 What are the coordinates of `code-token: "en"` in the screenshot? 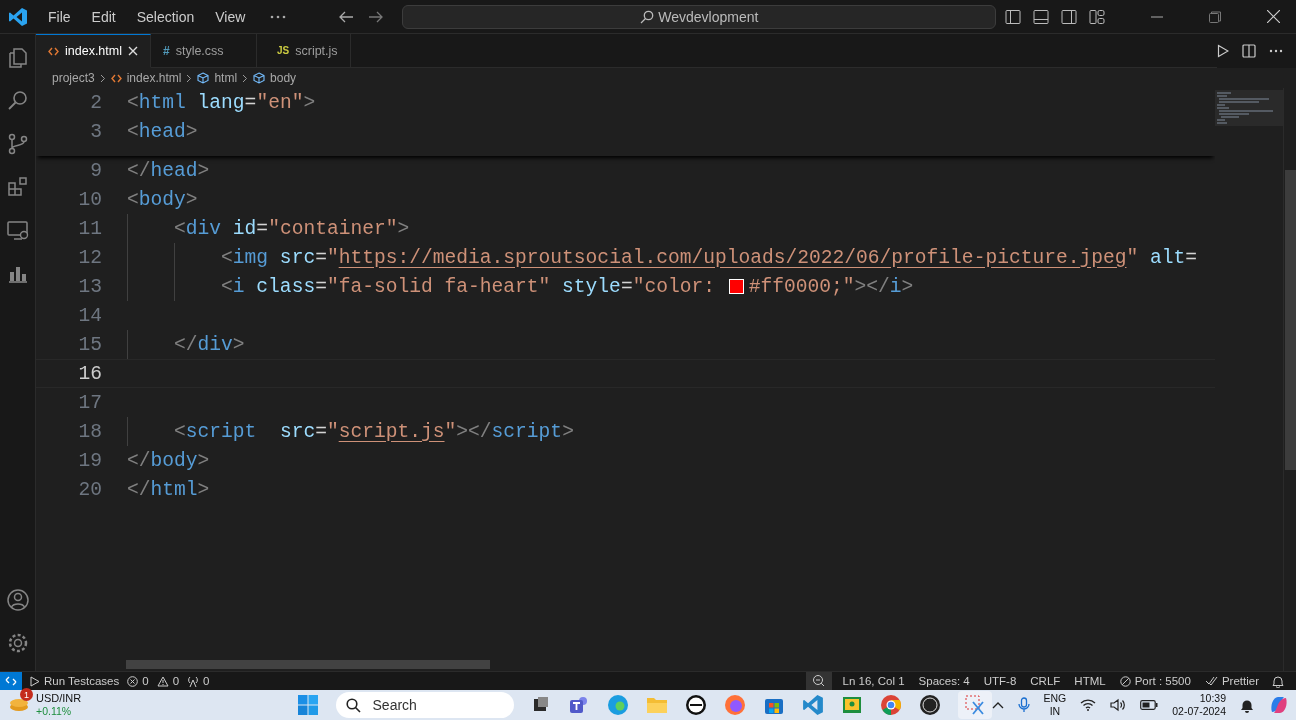 It's located at (280, 102).